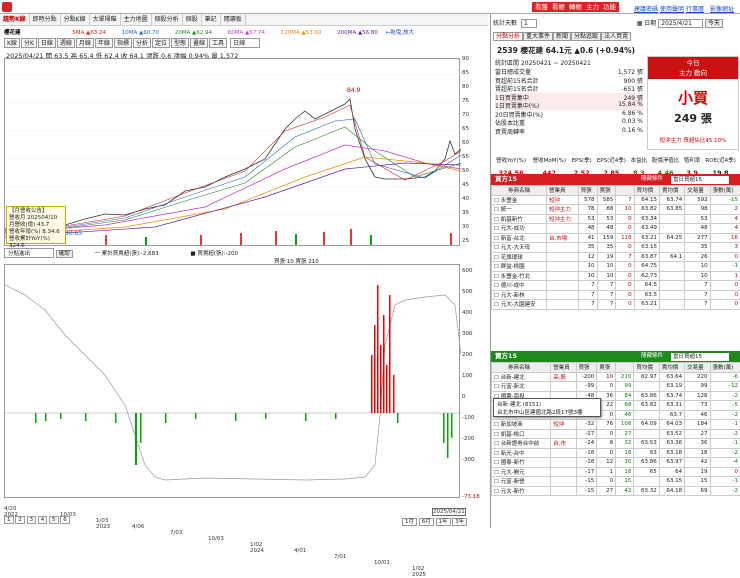 The width and height of the screenshot is (740, 578). Describe the element at coordinates (32, 520) in the screenshot. I see `page-3: 3` at that location.